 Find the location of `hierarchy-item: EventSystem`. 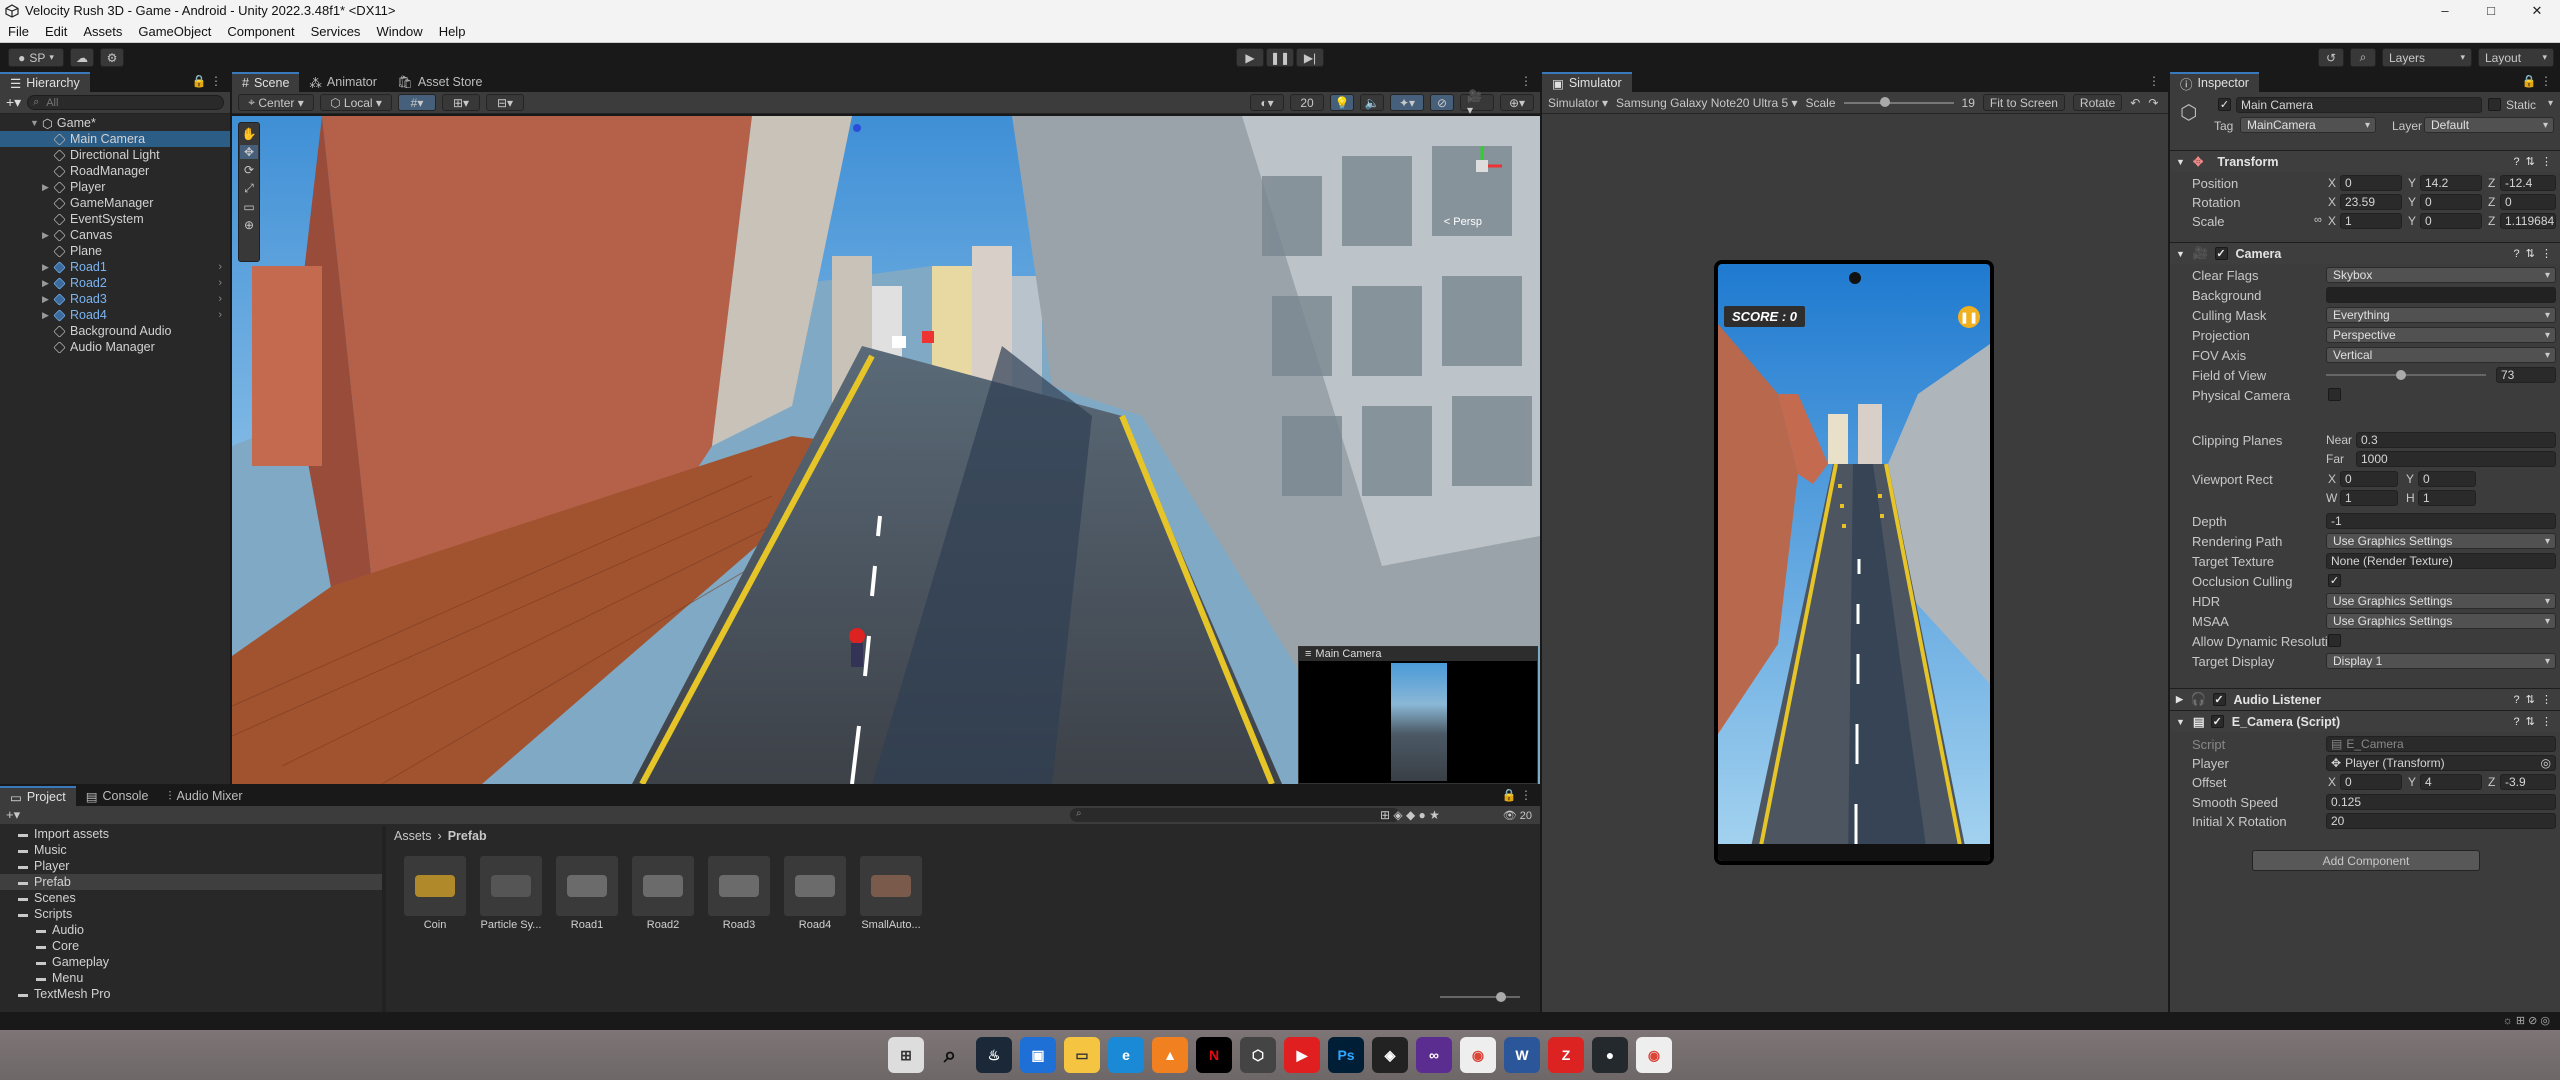

hierarchy-item: EventSystem is located at coordinates (115, 219).